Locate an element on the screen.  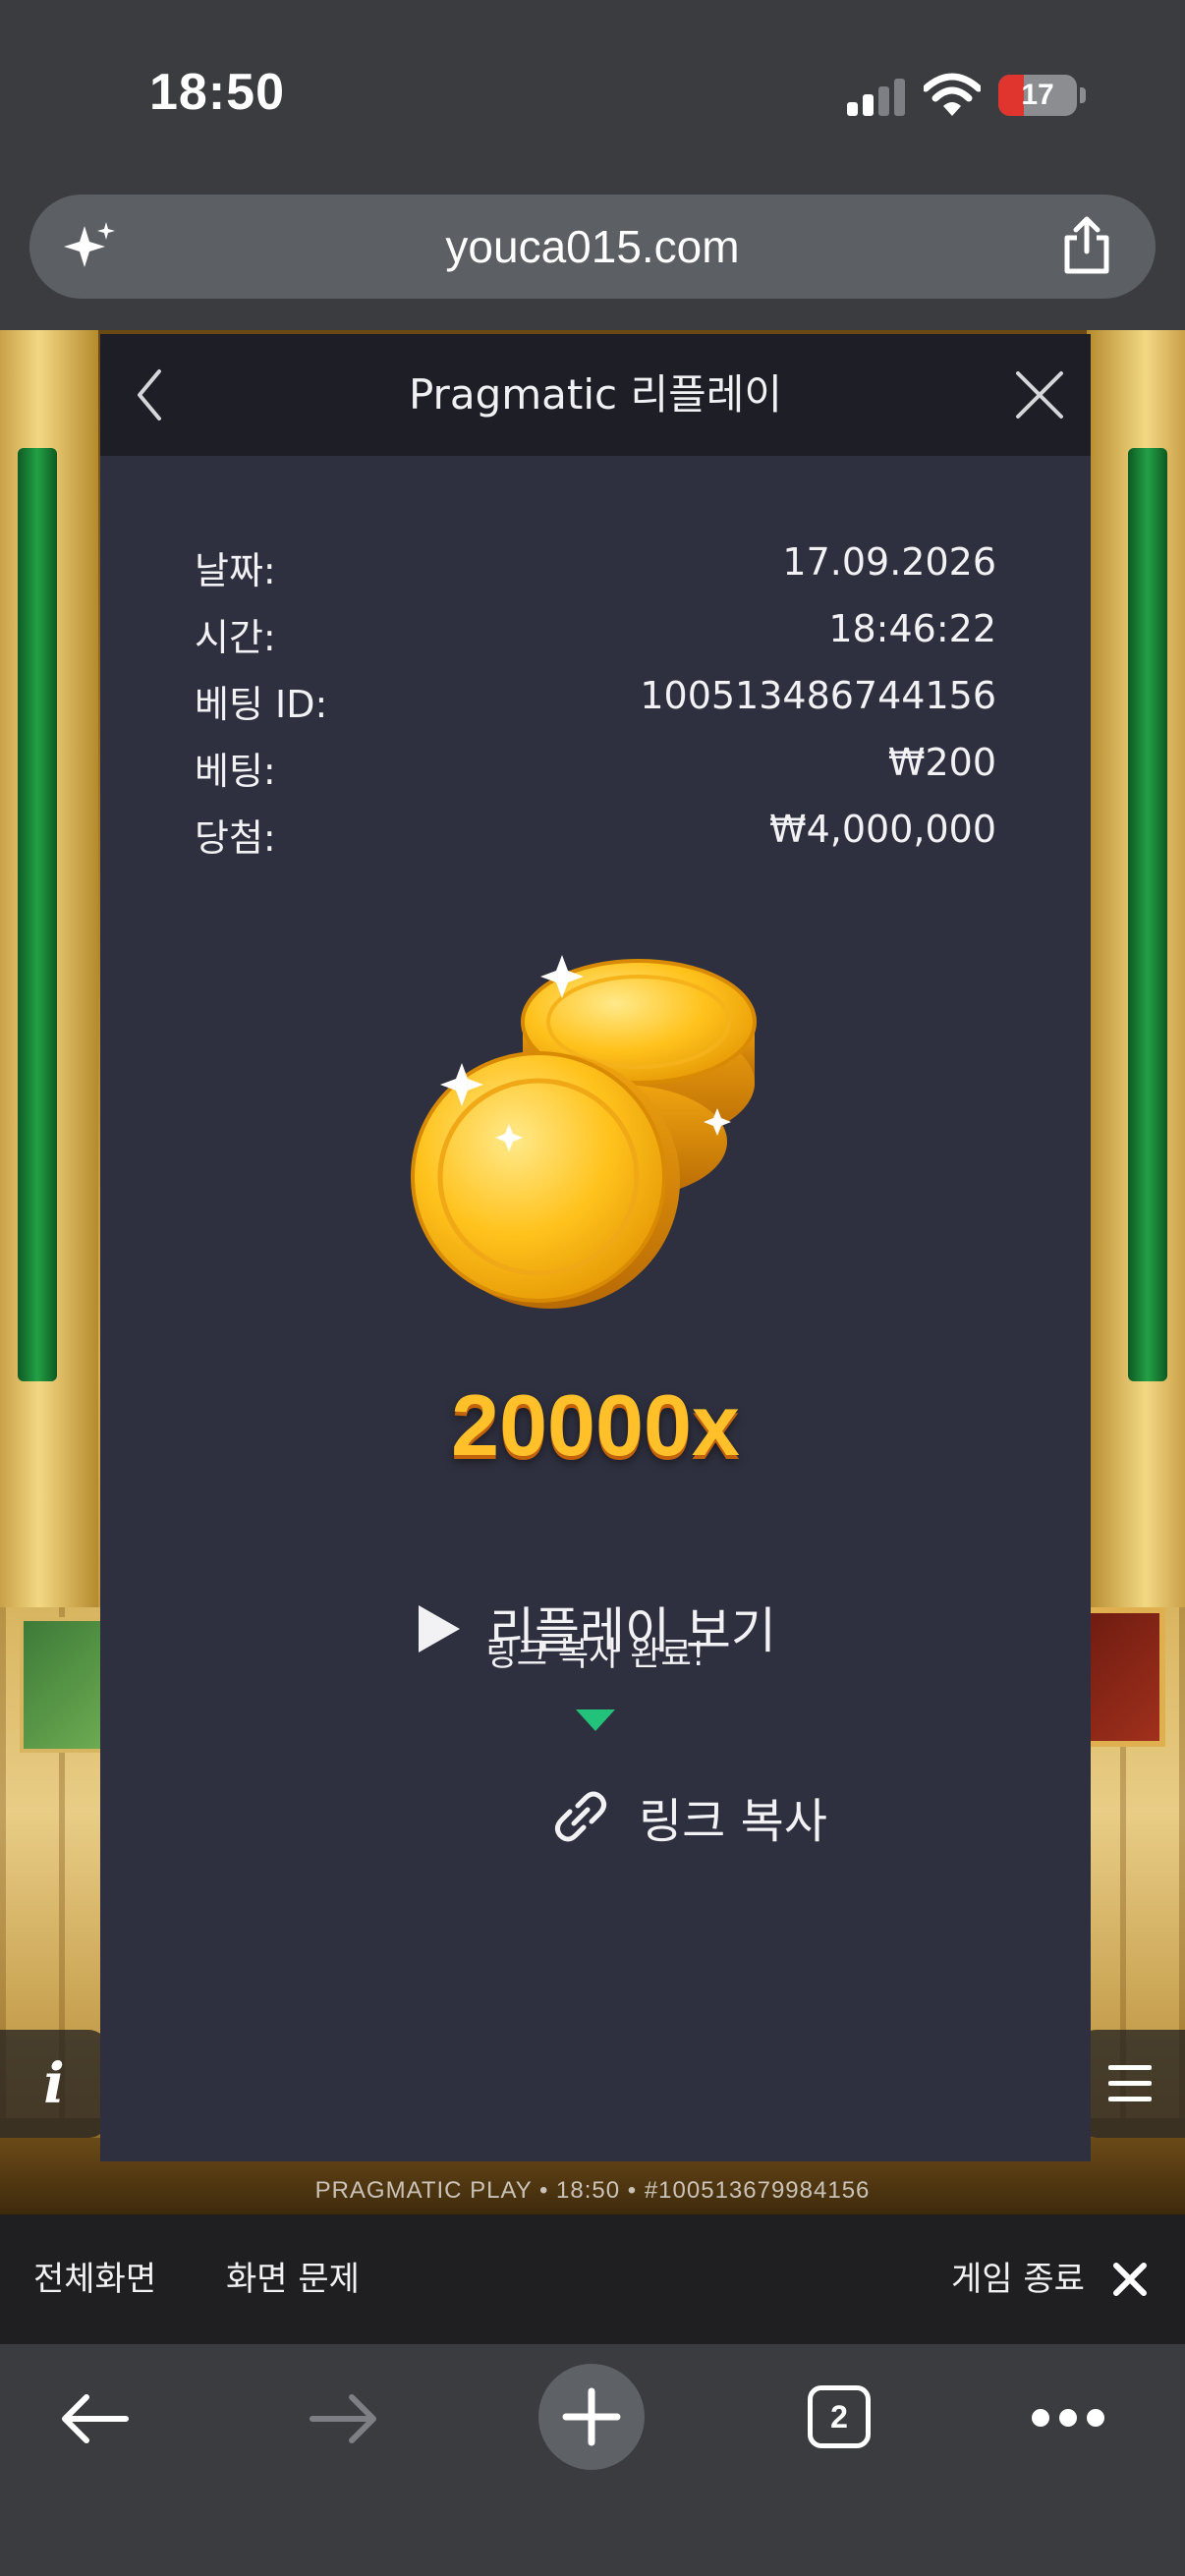
status-bar: 18:50 17 youca015.com is located at coordinates (592, 149).